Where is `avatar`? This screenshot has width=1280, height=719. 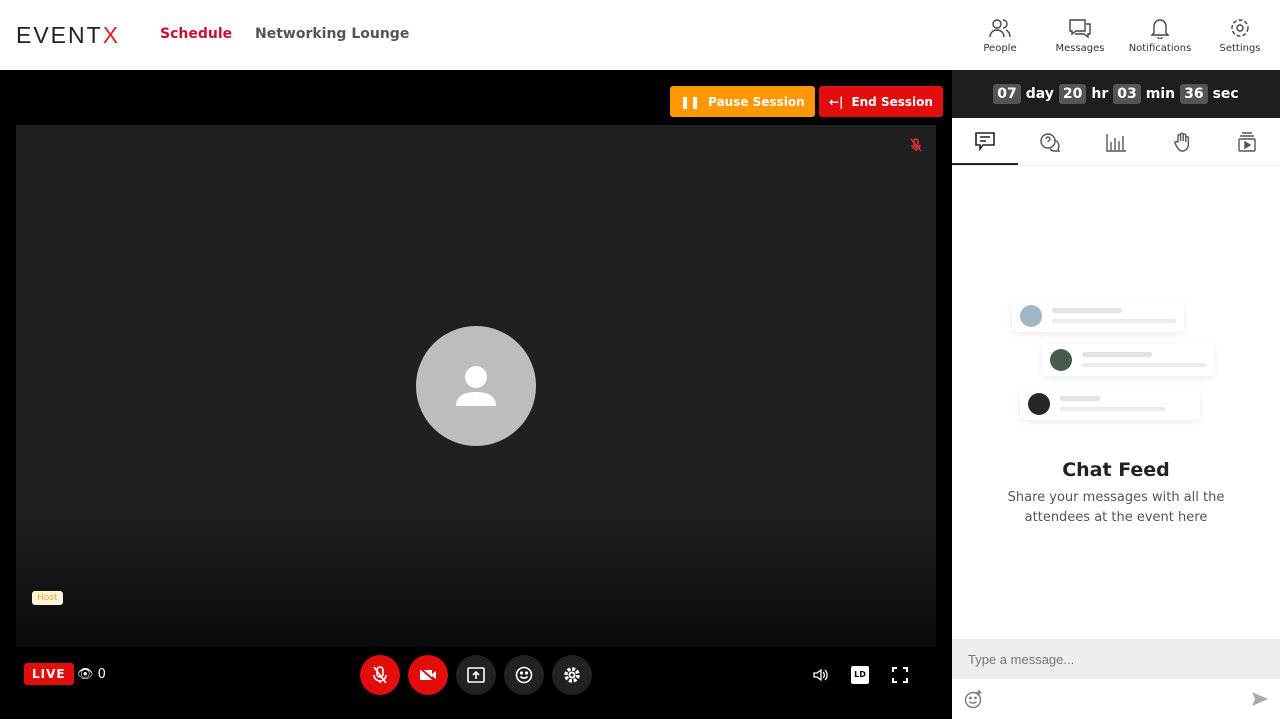 avatar is located at coordinates (476, 386).